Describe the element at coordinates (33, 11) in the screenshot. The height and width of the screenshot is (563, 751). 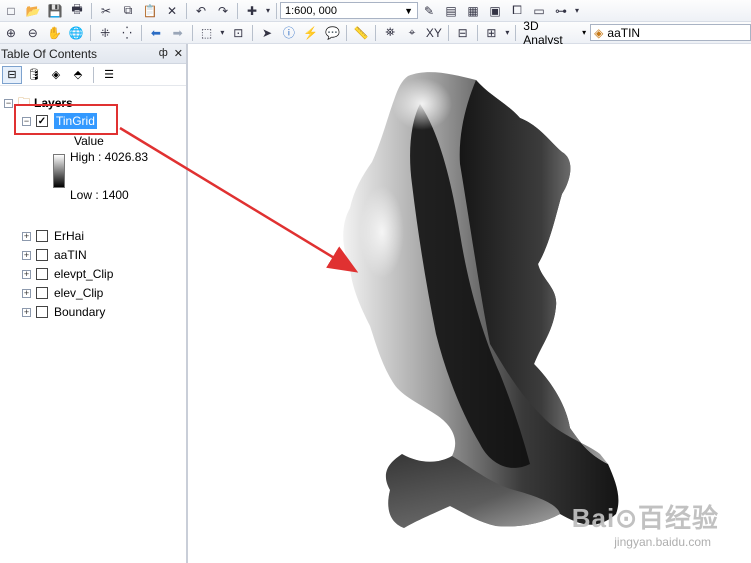
I see `open-folder-icon: 📂` at that location.